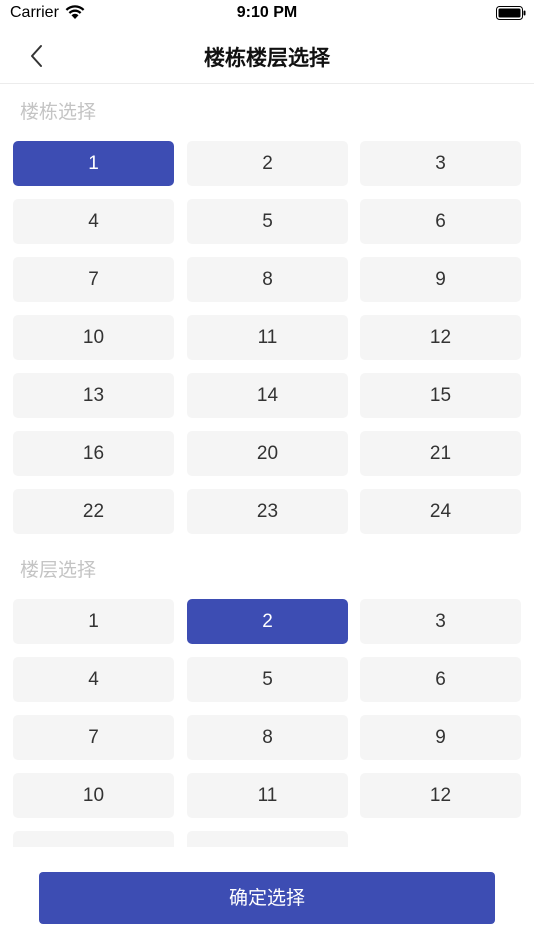 The width and height of the screenshot is (534, 950). What do you see at coordinates (58, 112) in the screenshot?
I see `building-section-label: 楼栋选择` at bounding box center [58, 112].